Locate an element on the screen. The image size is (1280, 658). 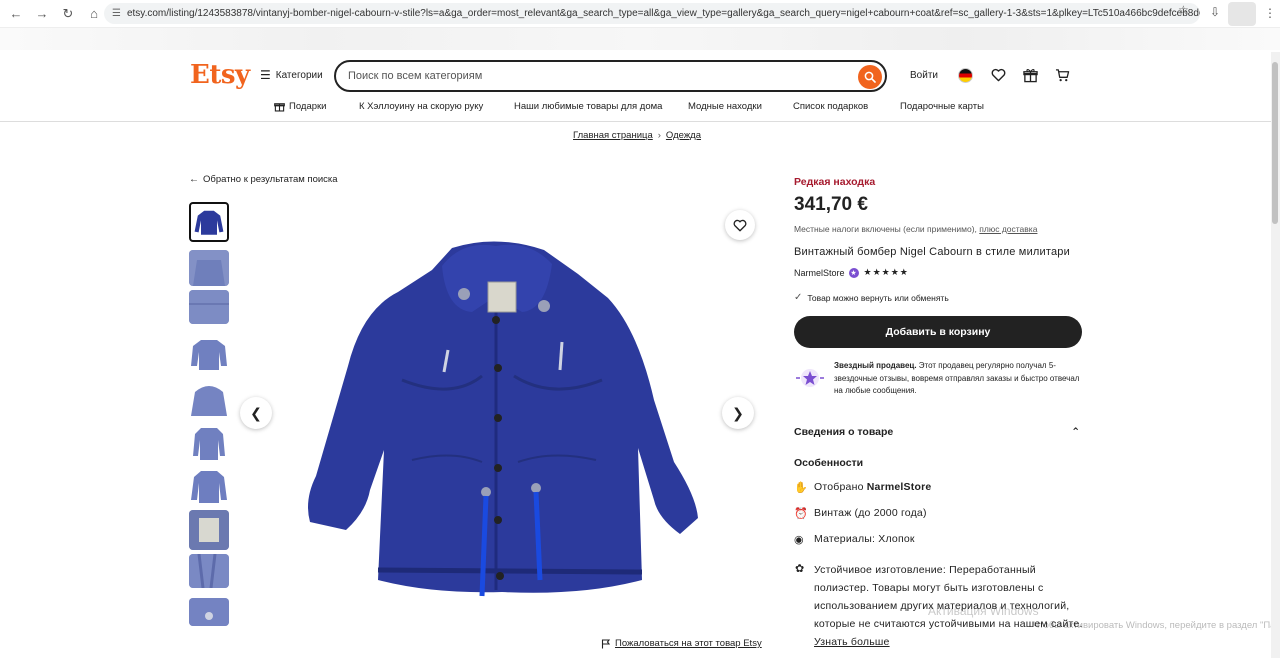
star-seller-badge-icon: ★ is located at coordinates (853, 272).